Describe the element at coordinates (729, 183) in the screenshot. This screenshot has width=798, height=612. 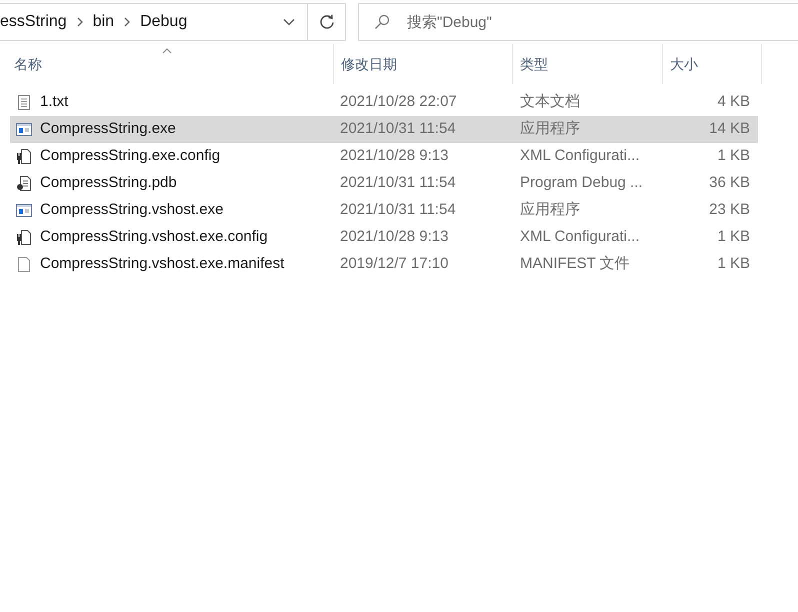
I see `size-cell-text: 36 KB` at that location.